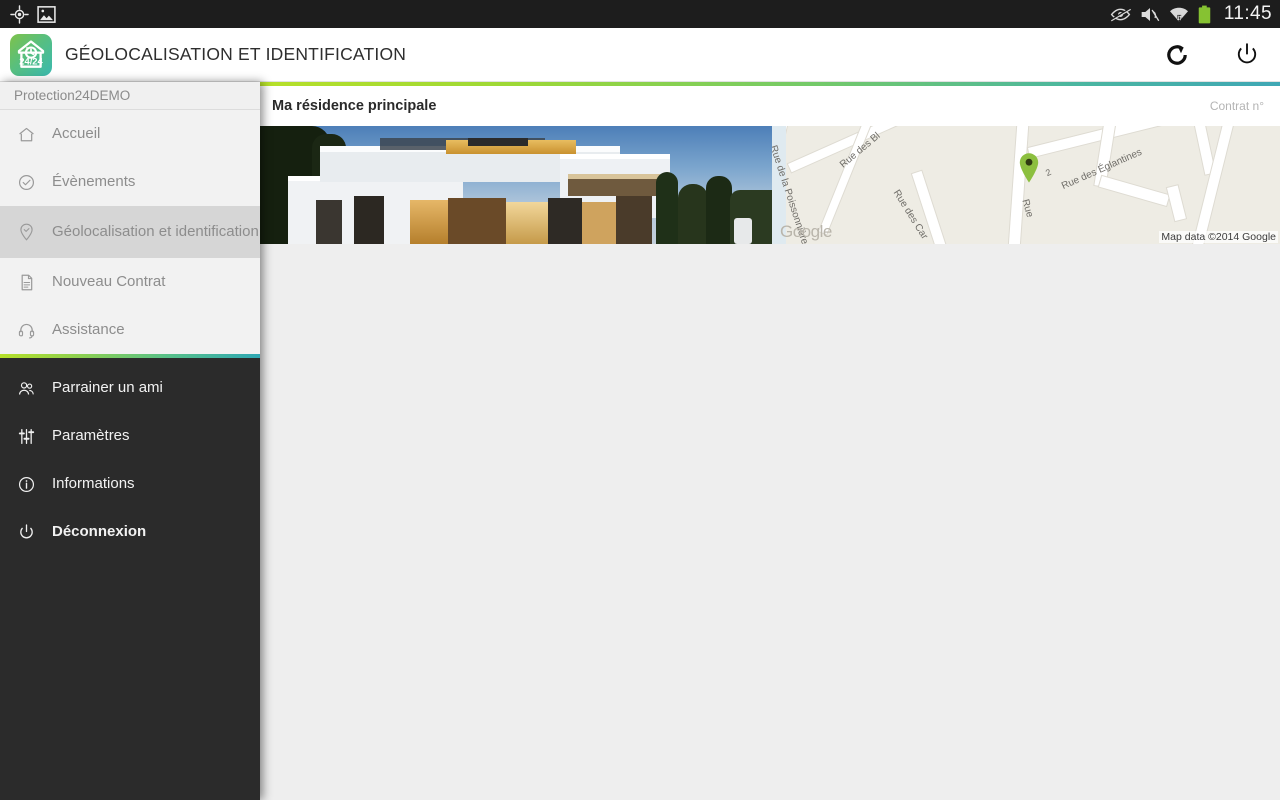 This screenshot has height=800, width=1280. I want to click on sidebar-item-nouveau-contrat: Nouveau Contrat, so click(130, 282).